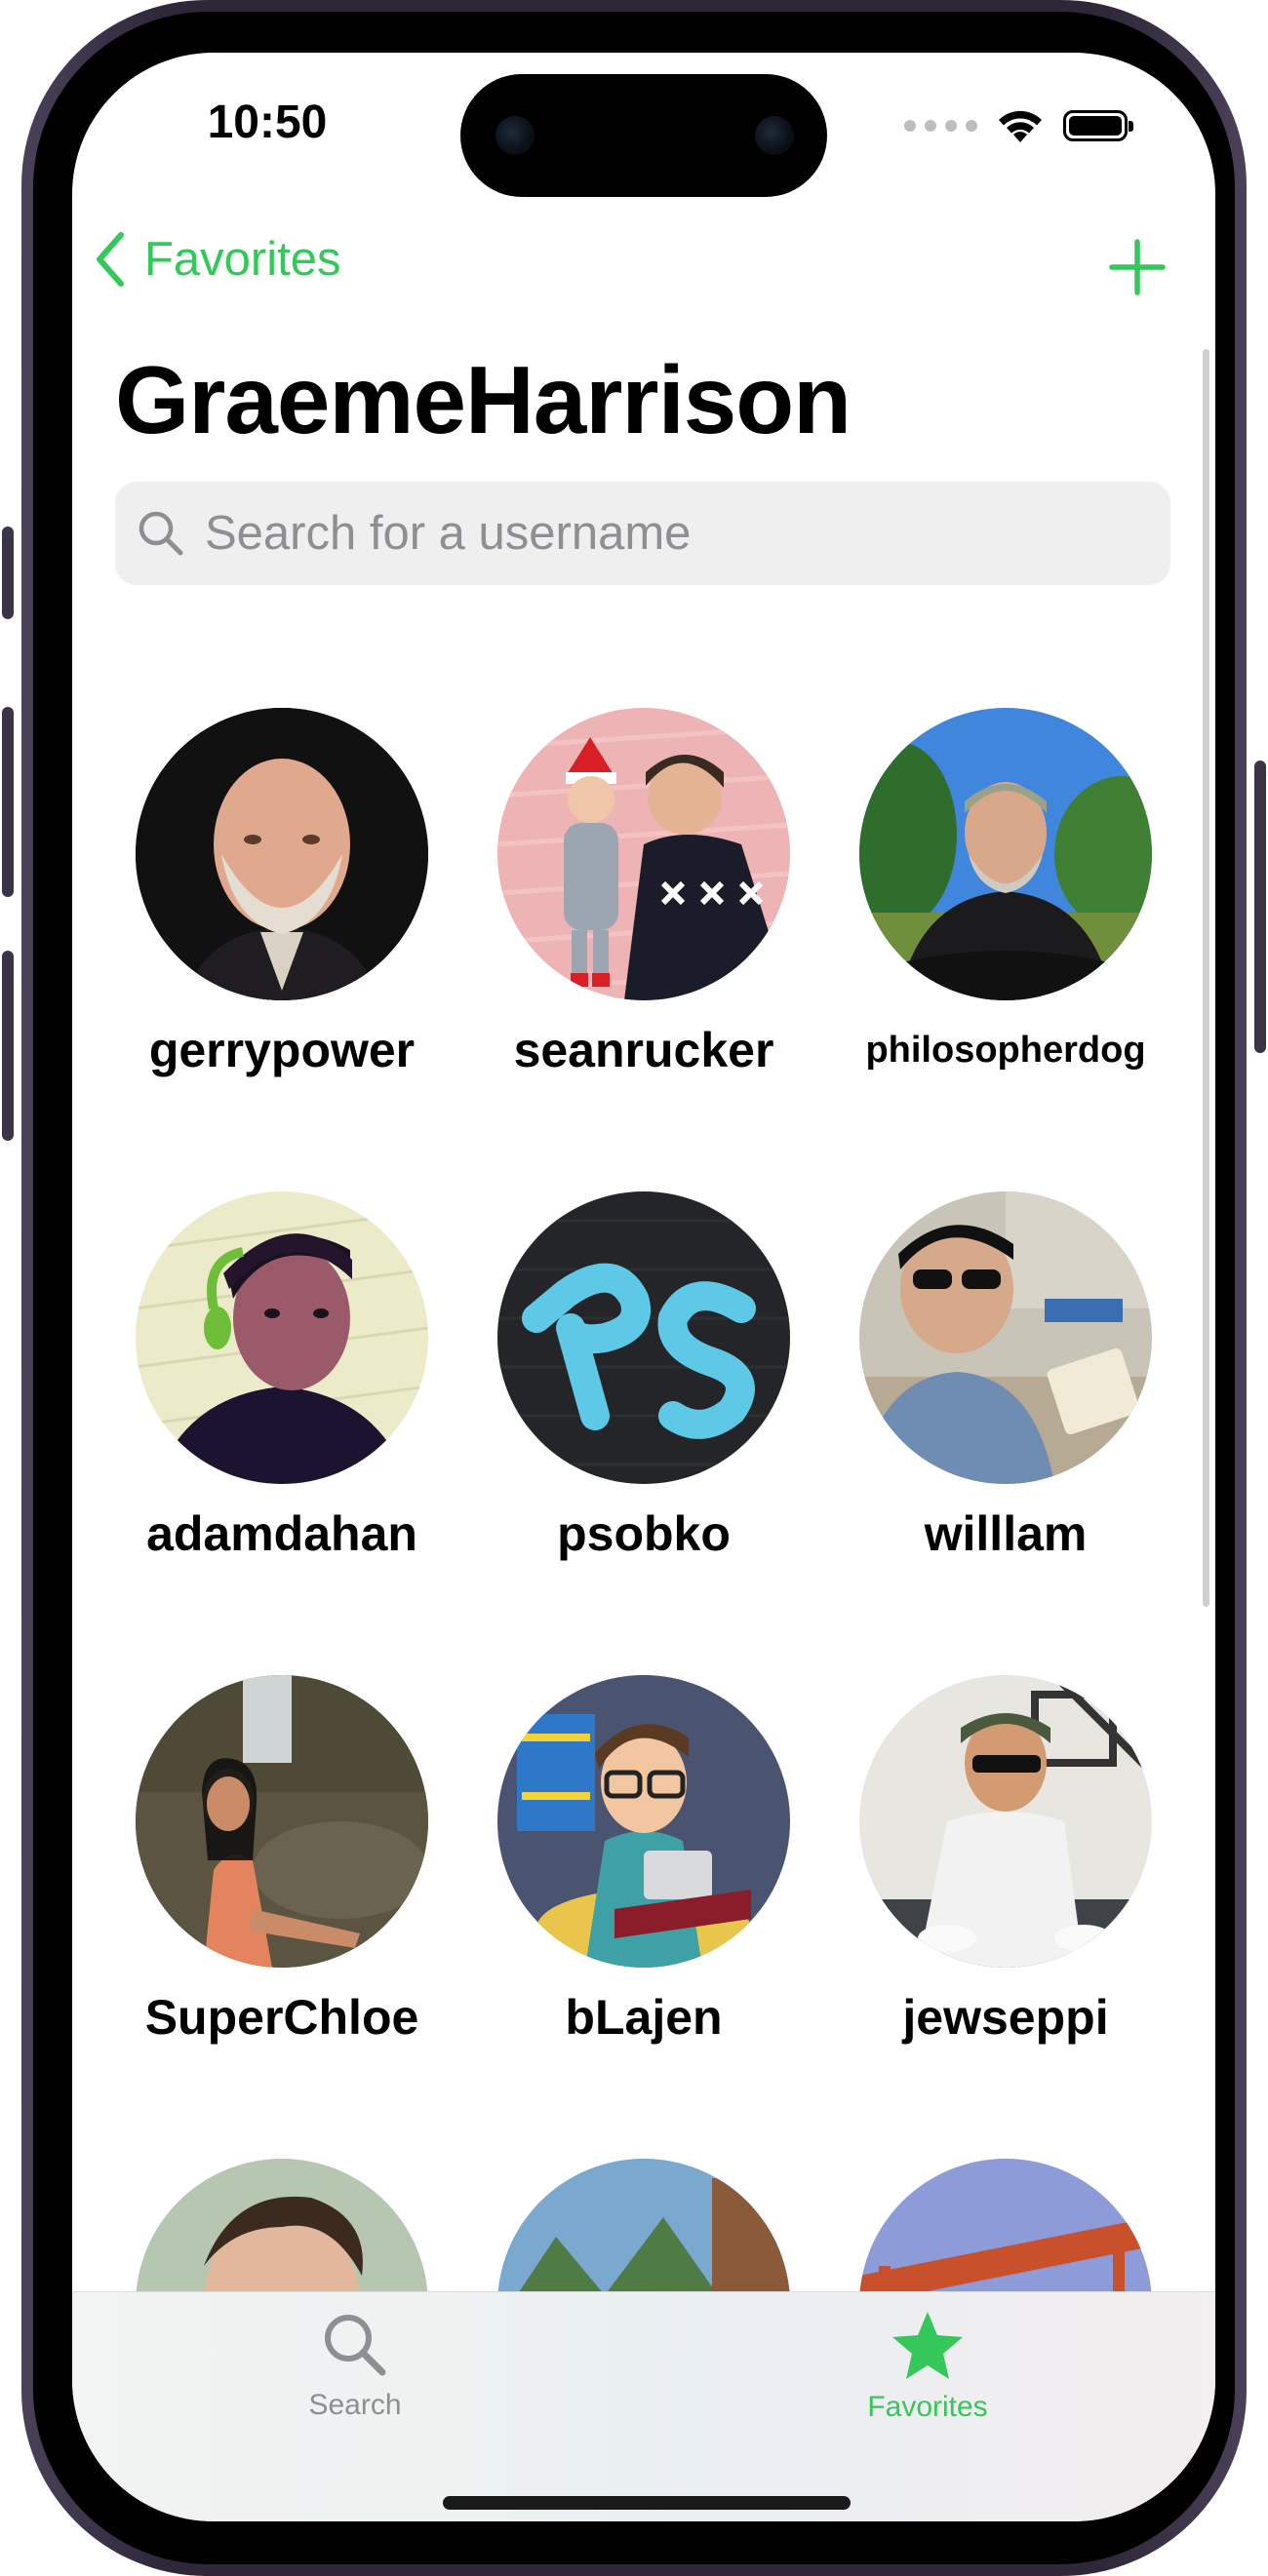 The height and width of the screenshot is (2576, 1268). I want to click on favorite-user-cell: jewseppi, so click(1006, 1860).